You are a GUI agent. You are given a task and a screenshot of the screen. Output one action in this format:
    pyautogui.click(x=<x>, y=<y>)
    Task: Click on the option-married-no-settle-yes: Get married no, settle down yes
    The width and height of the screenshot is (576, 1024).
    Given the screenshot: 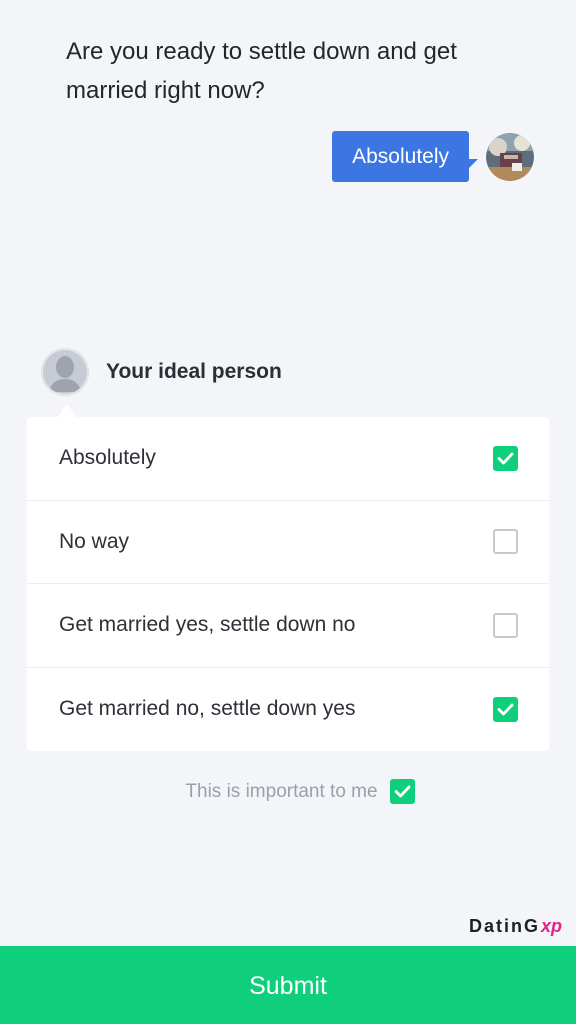 What is the action you would take?
    pyautogui.click(x=288, y=710)
    